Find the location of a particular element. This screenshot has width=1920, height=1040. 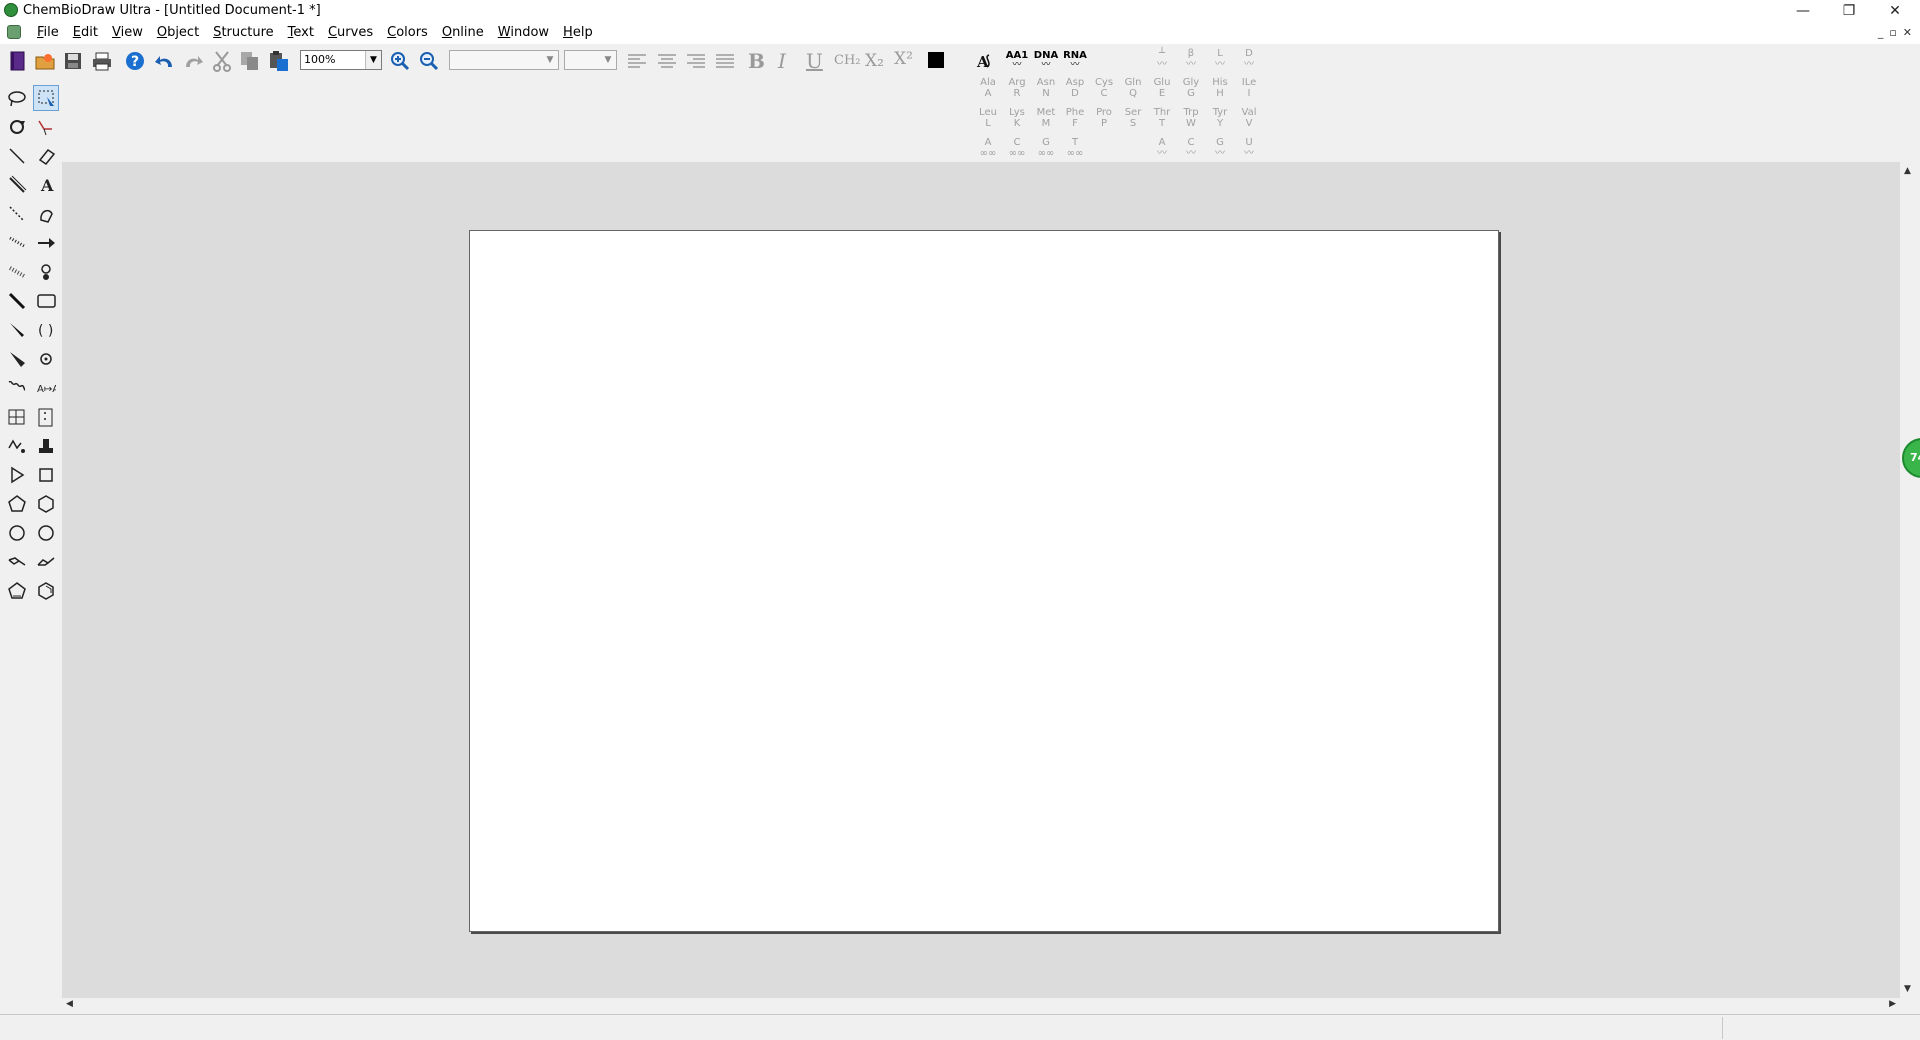

align-center-button is located at coordinates (667, 61).